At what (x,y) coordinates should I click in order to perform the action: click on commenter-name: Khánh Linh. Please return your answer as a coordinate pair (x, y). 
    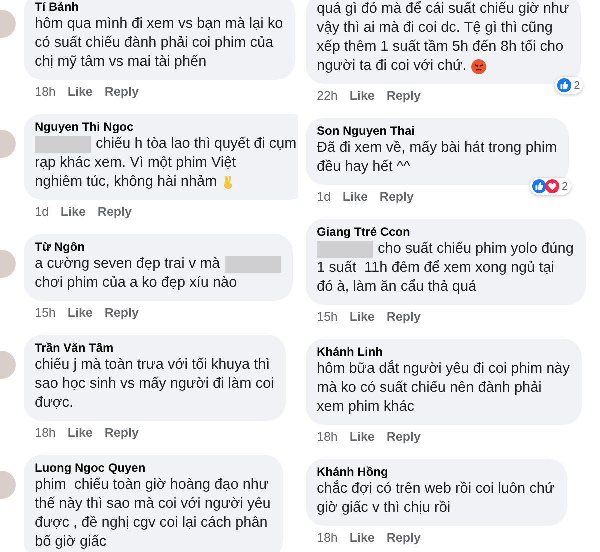
    Looking at the image, I should click on (443, 352).